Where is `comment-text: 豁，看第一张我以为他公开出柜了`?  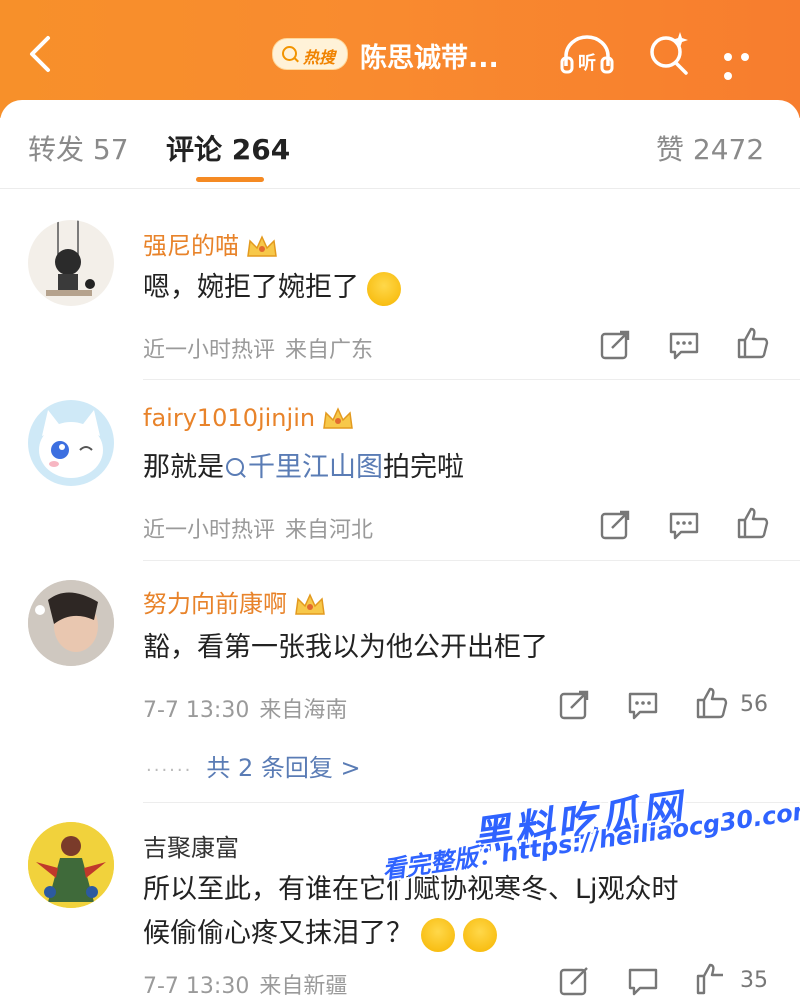
comment-text: 豁，看第一张我以为他公开出柜了 is located at coordinates (345, 647).